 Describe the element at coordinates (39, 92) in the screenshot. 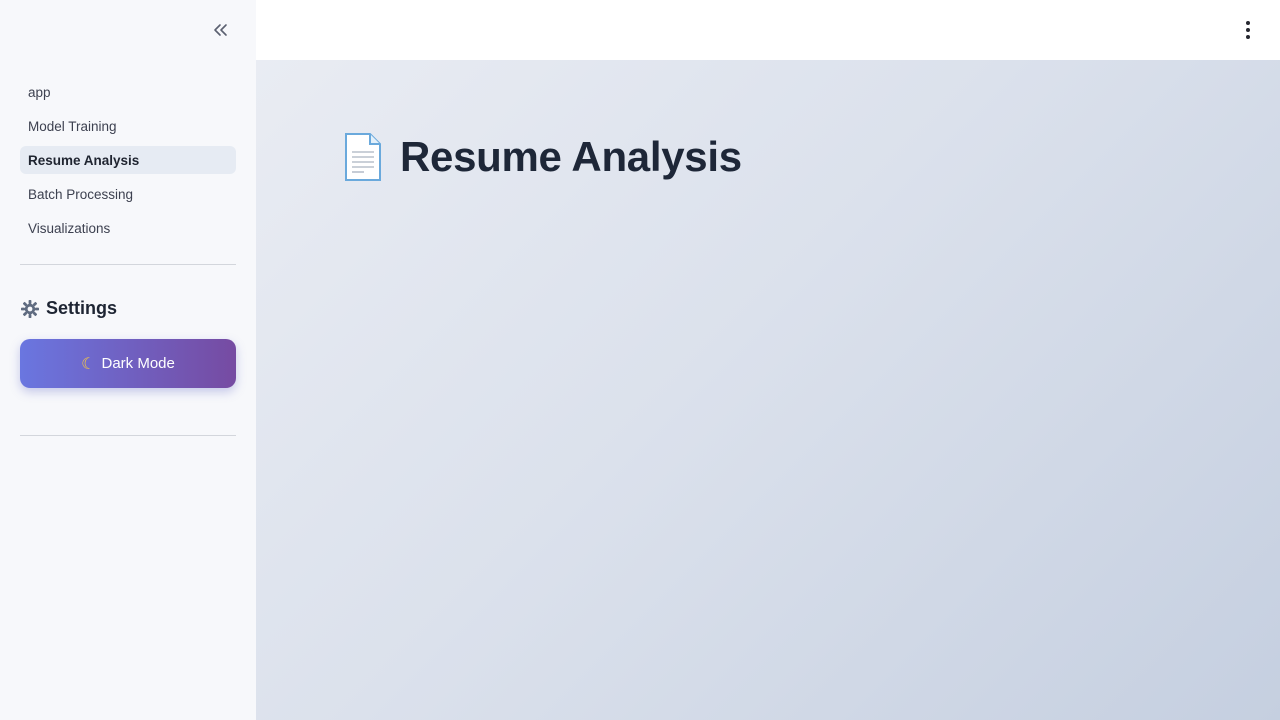

I see `sidebar-item-label: app` at that location.